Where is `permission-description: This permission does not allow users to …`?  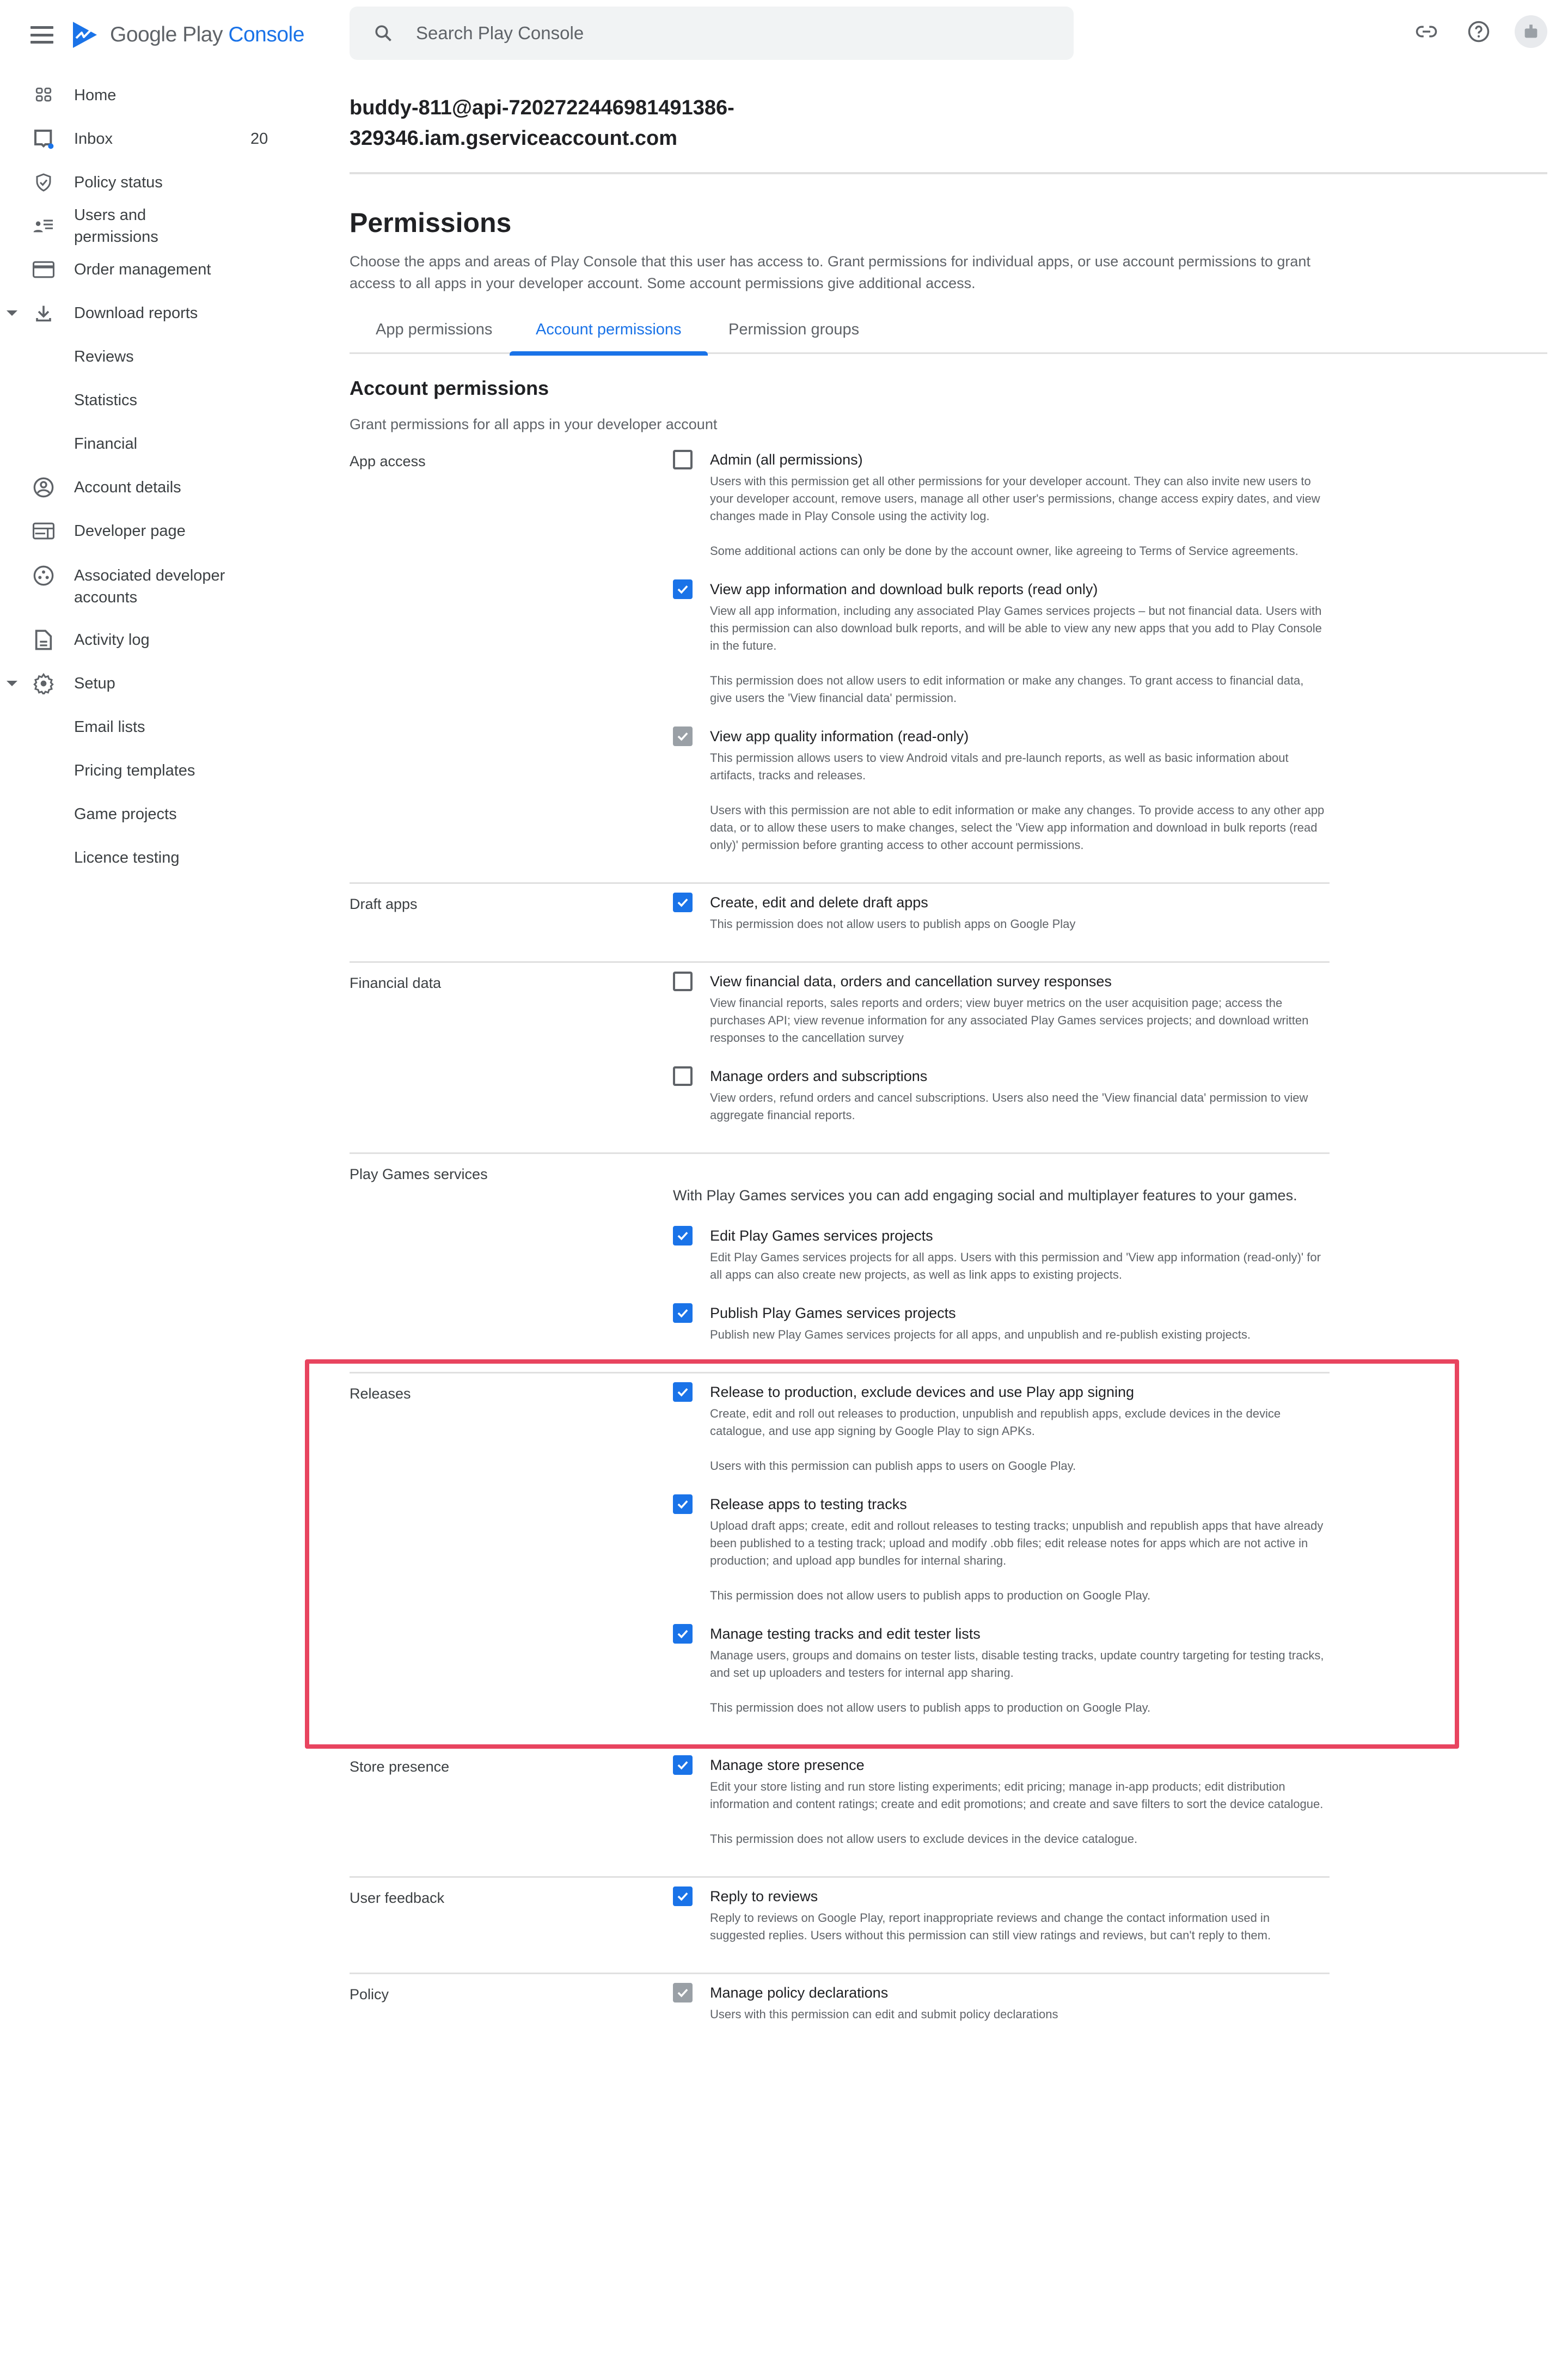 permission-description: This permission does not allow users to … is located at coordinates (893, 924).